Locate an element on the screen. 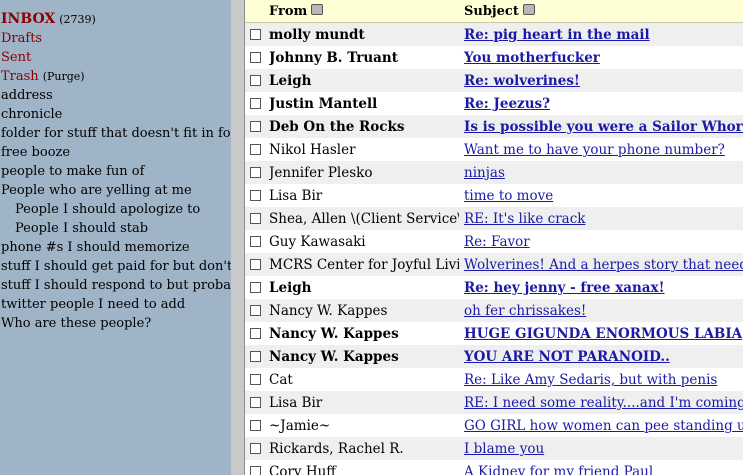  sidebar-folder-inbox: INBOX (2739) is located at coordinates (115, 19).